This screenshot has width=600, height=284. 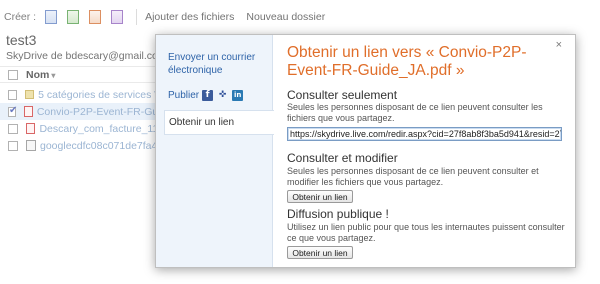 I want to click on document-file-icon, so click(x=31, y=145).